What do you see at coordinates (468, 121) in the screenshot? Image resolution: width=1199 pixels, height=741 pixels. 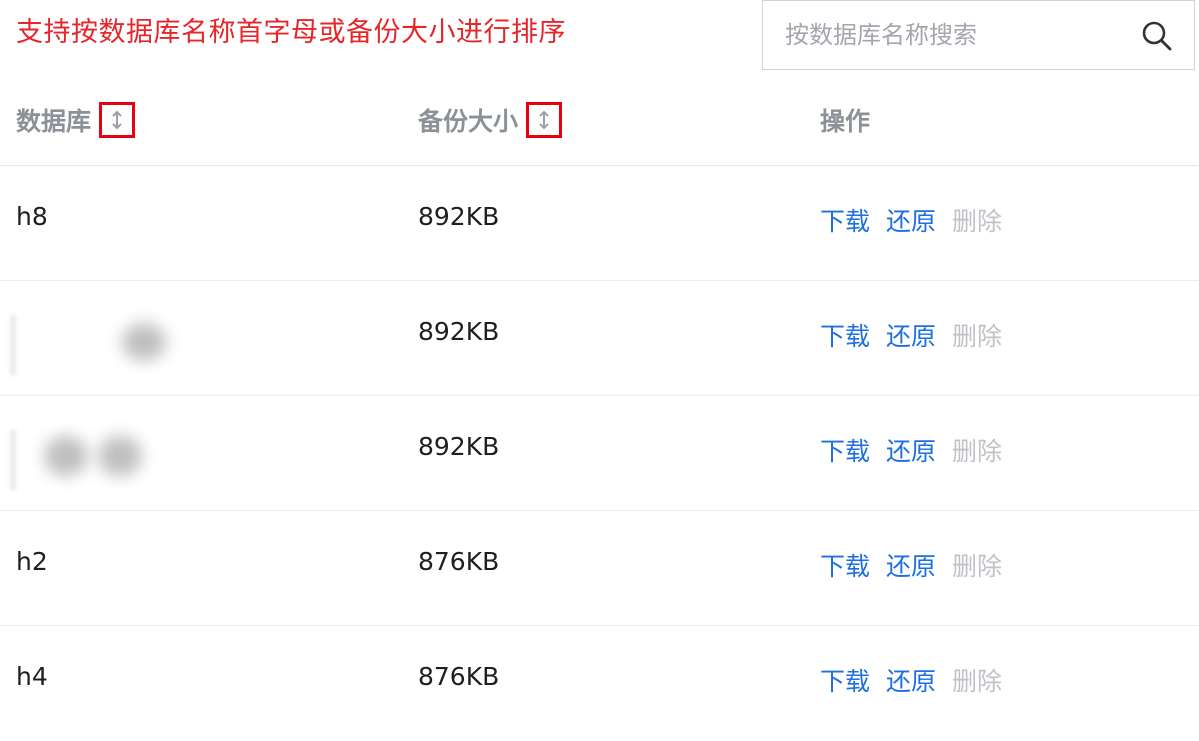 I see `column-header-size-label: 备份大小` at bounding box center [468, 121].